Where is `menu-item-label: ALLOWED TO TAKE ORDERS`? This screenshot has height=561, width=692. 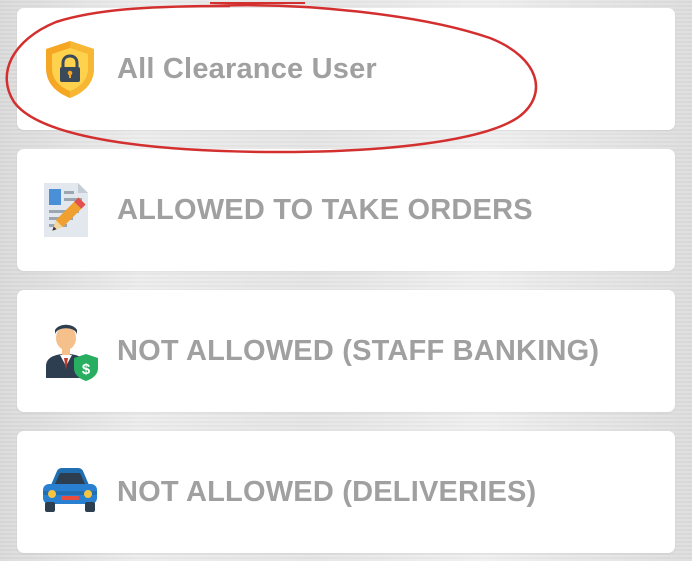 menu-item-label: ALLOWED TO TAKE ORDERS is located at coordinates (325, 209).